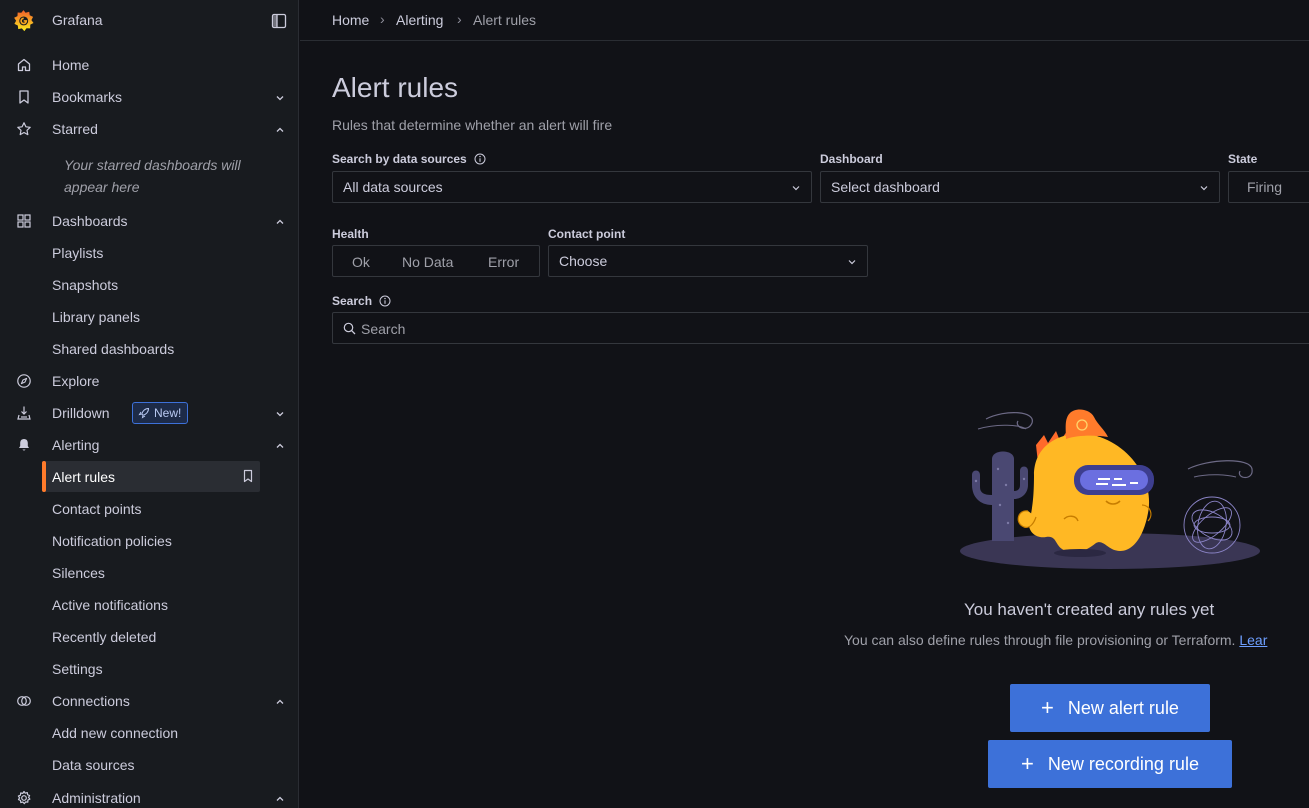 The height and width of the screenshot is (808, 1309). I want to click on sidebar-item-label: Playlists, so click(78, 253).